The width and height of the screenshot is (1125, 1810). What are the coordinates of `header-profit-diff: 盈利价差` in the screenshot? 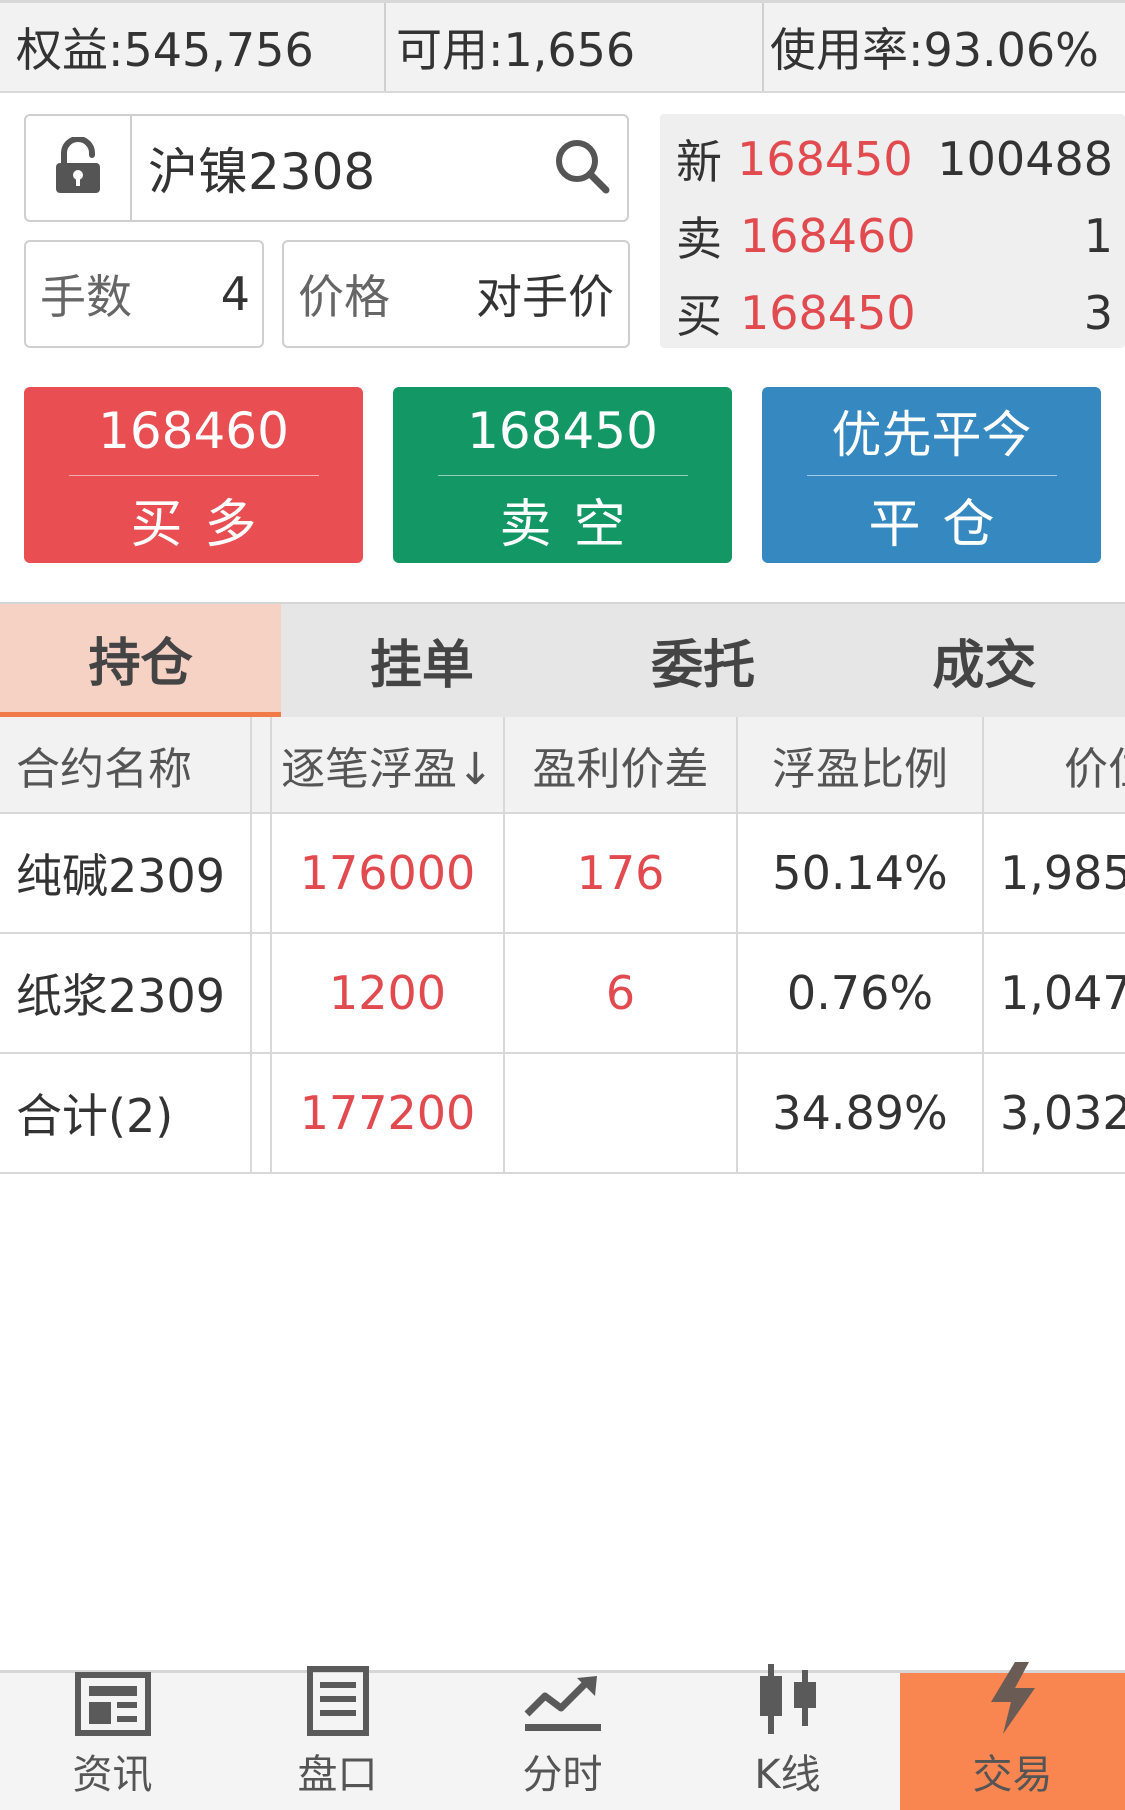 It's located at (621, 764).